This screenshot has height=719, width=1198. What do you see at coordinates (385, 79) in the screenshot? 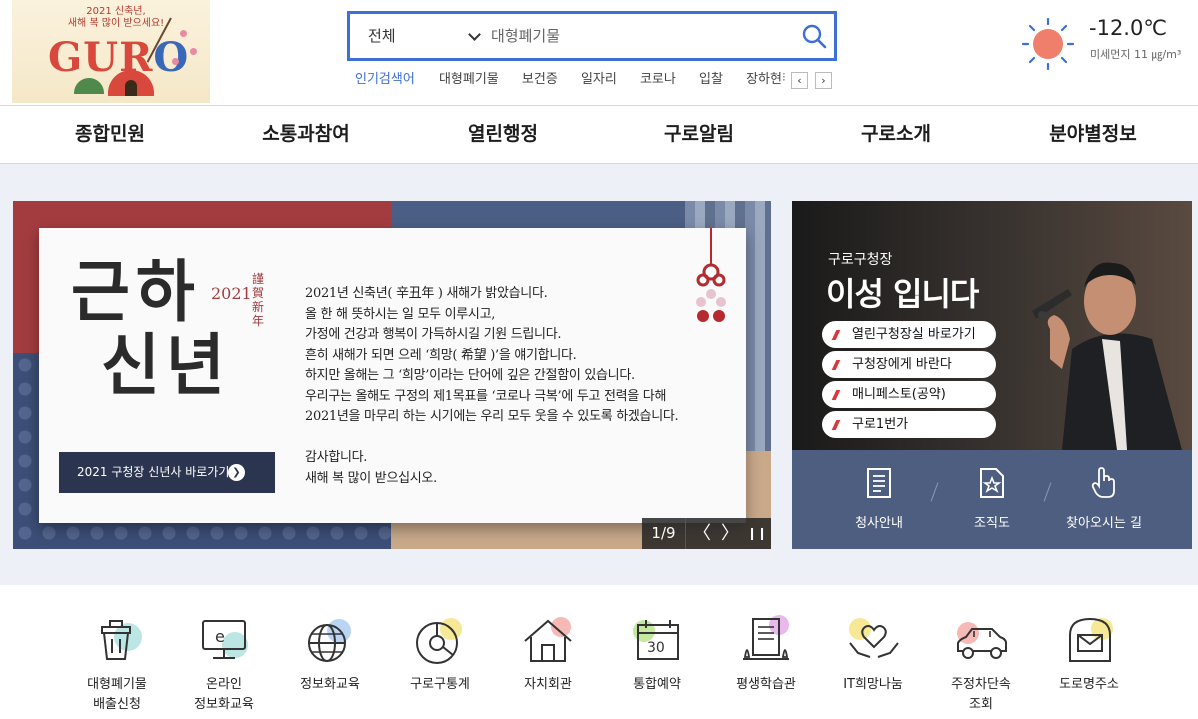
I see `popular-keywords-title: 인기검색어` at bounding box center [385, 79].